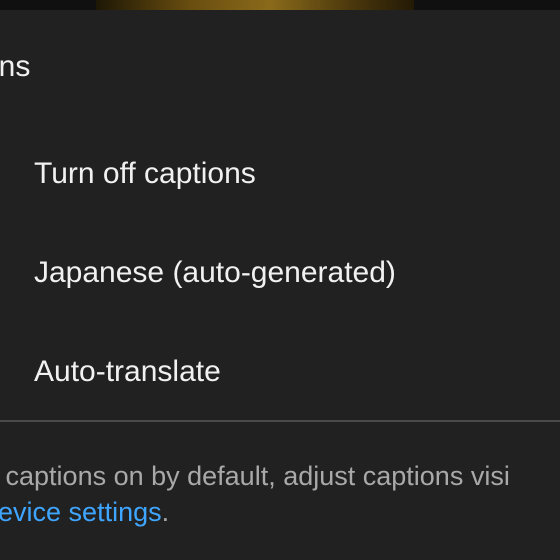 The height and width of the screenshot is (560, 560). Describe the element at coordinates (255, 5) in the screenshot. I see `video-frame` at that location.